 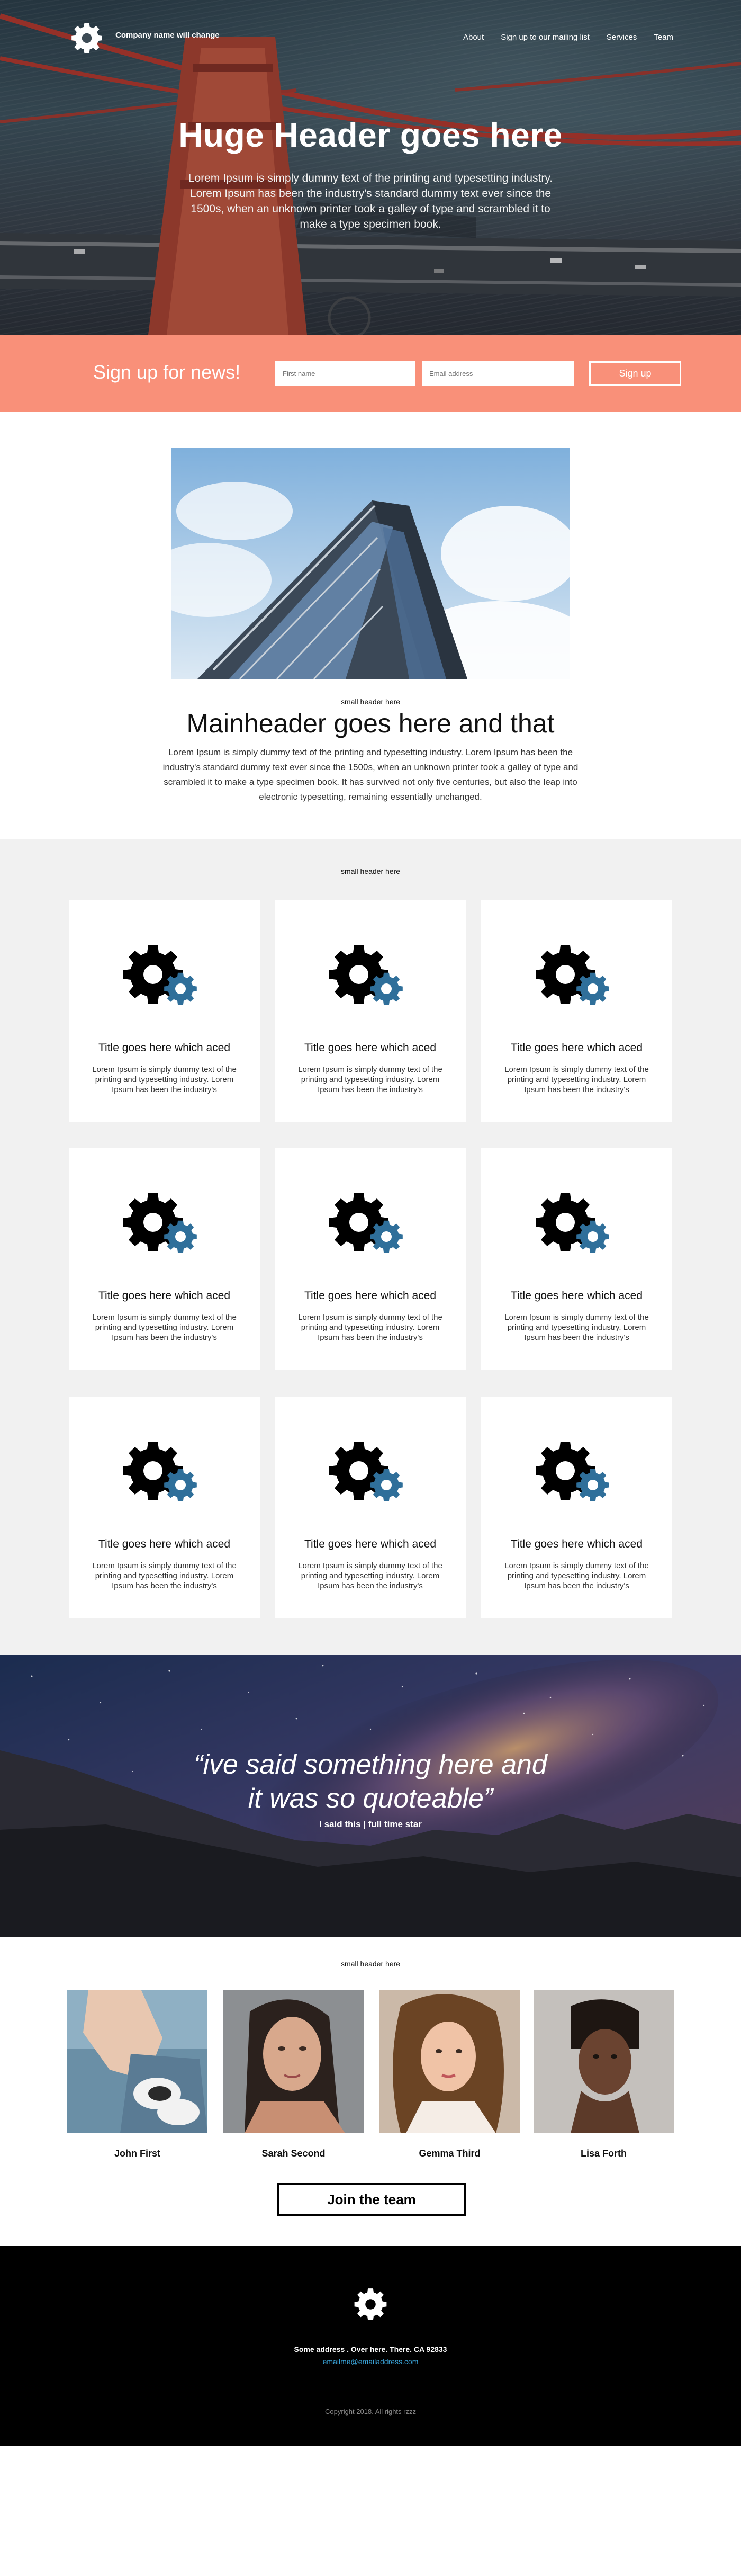 I want to click on team-member: Sarah Second, so click(x=293, y=2074).